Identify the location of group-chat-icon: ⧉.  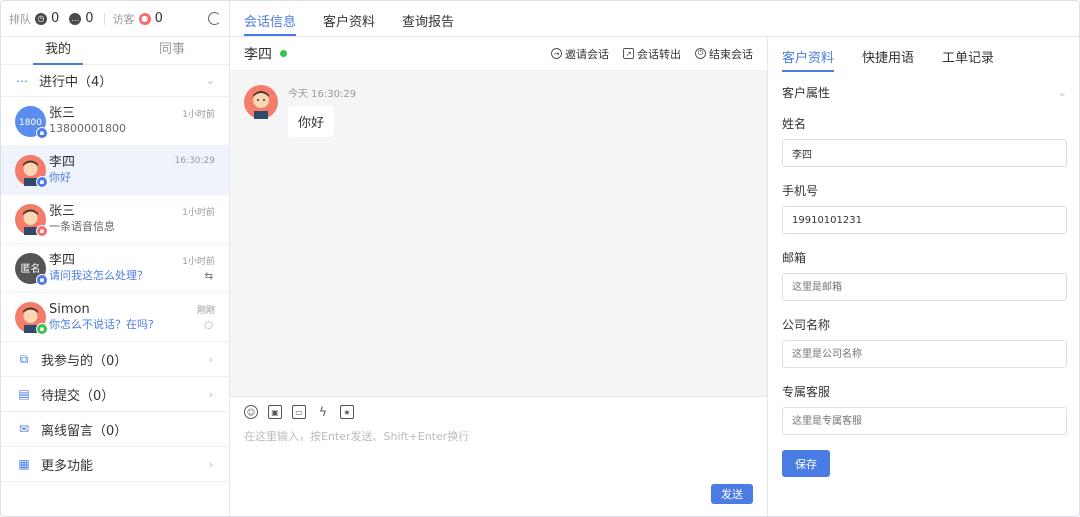
(24, 358).